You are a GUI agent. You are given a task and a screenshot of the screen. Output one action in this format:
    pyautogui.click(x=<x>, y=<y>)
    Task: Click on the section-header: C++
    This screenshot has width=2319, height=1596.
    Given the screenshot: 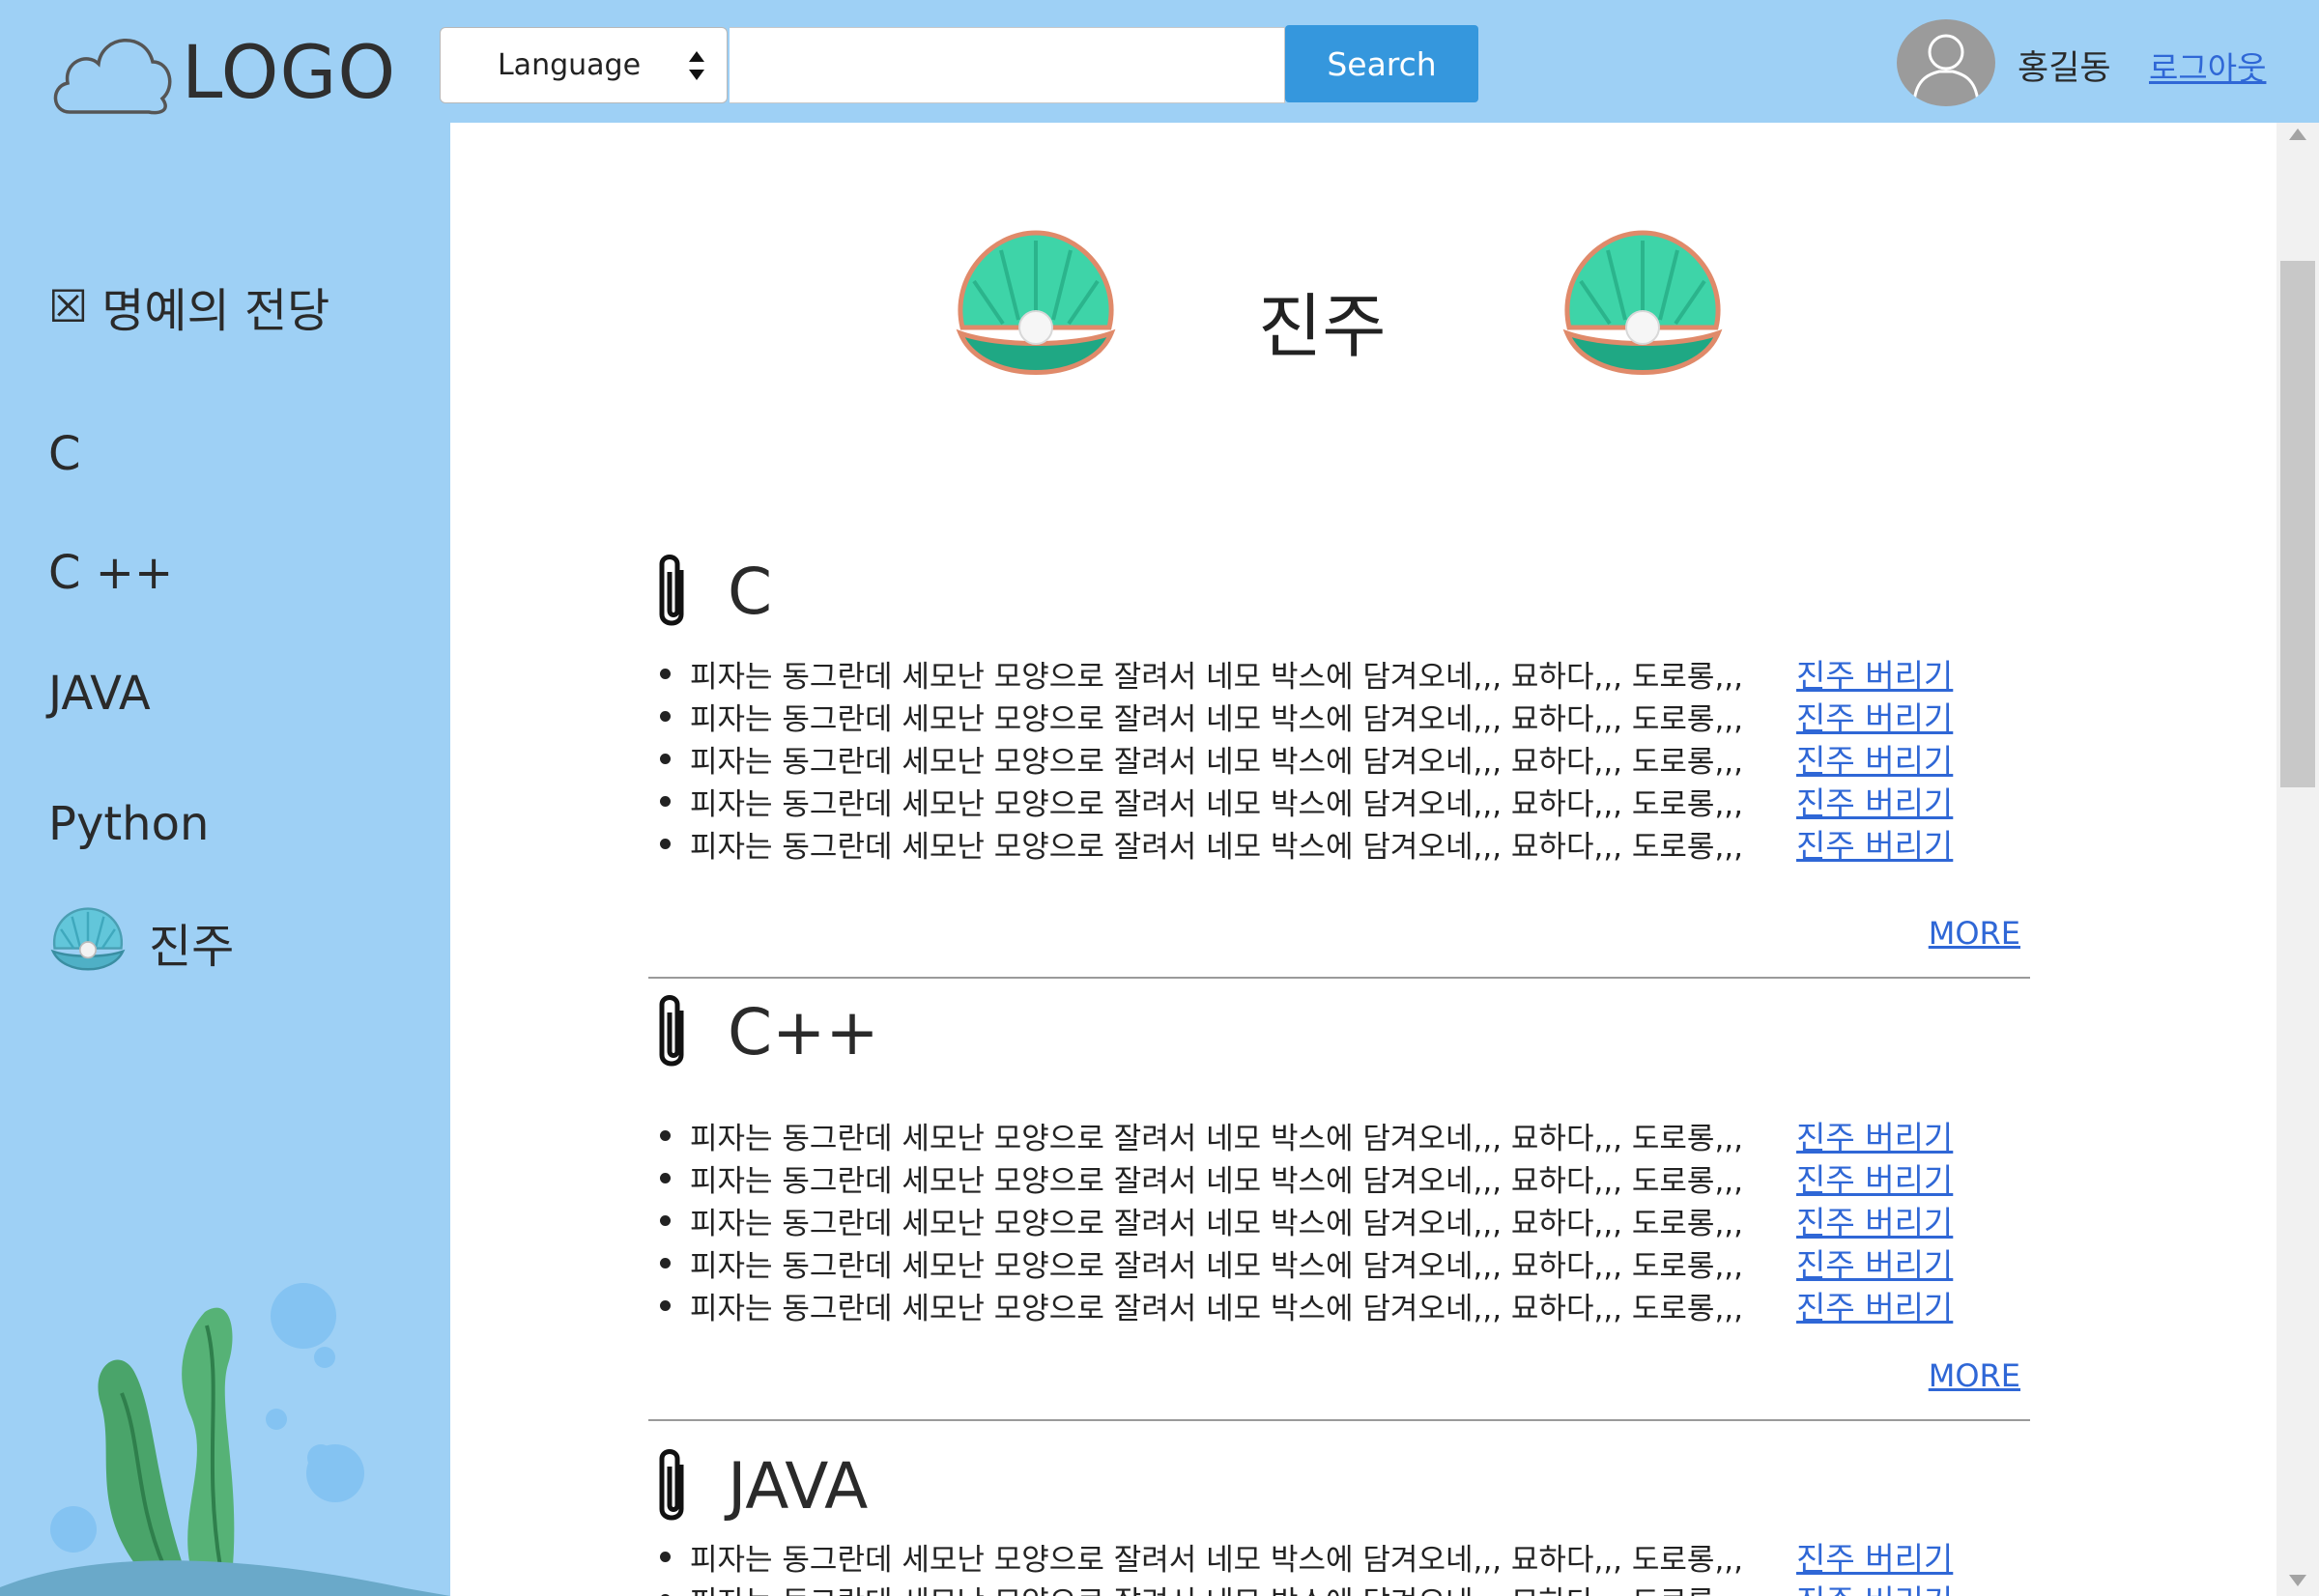 What is the action you would take?
    pyautogui.click(x=1339, y=1032)
    